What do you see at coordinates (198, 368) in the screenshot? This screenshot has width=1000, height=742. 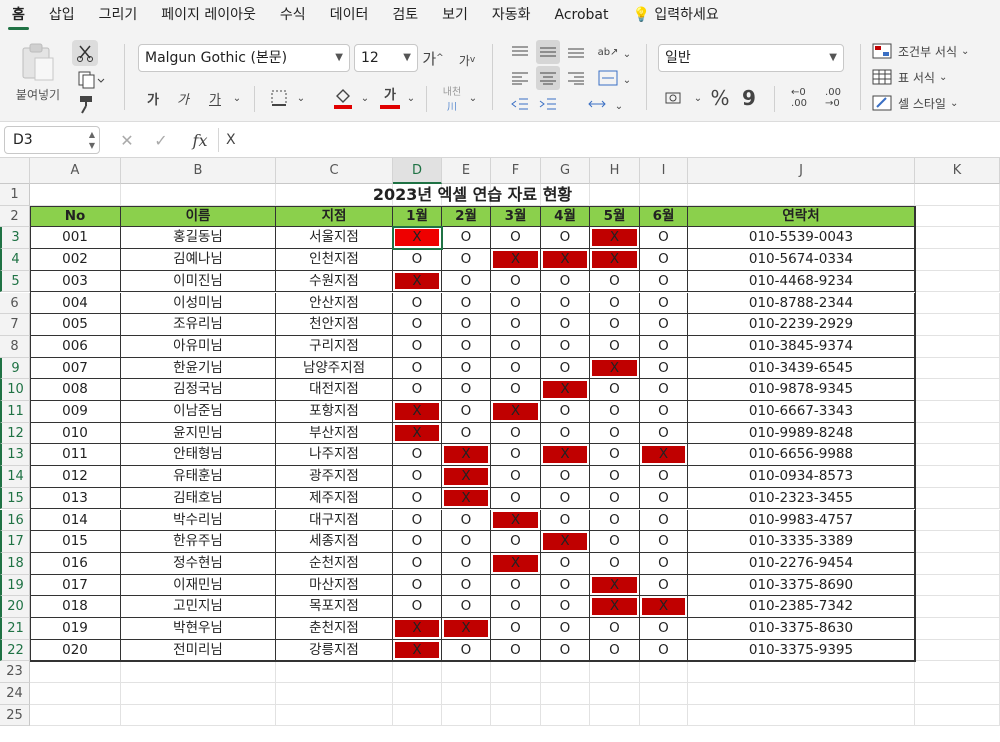 I see `table-cell: 한윤기님` at bounding box center [198, 368].